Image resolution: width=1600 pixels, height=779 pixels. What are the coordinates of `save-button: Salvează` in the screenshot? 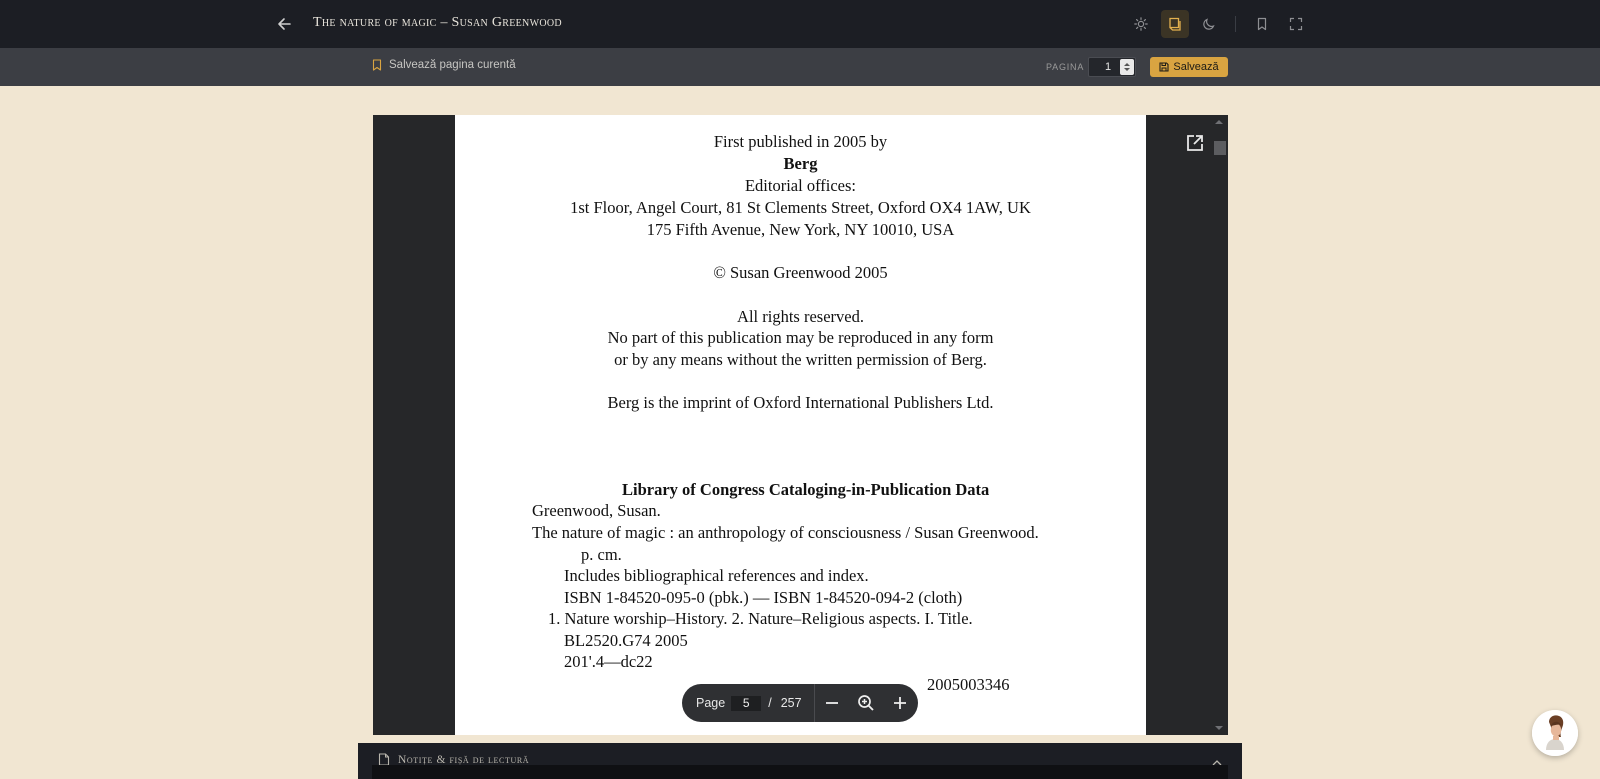 It's located at (1189, 67).